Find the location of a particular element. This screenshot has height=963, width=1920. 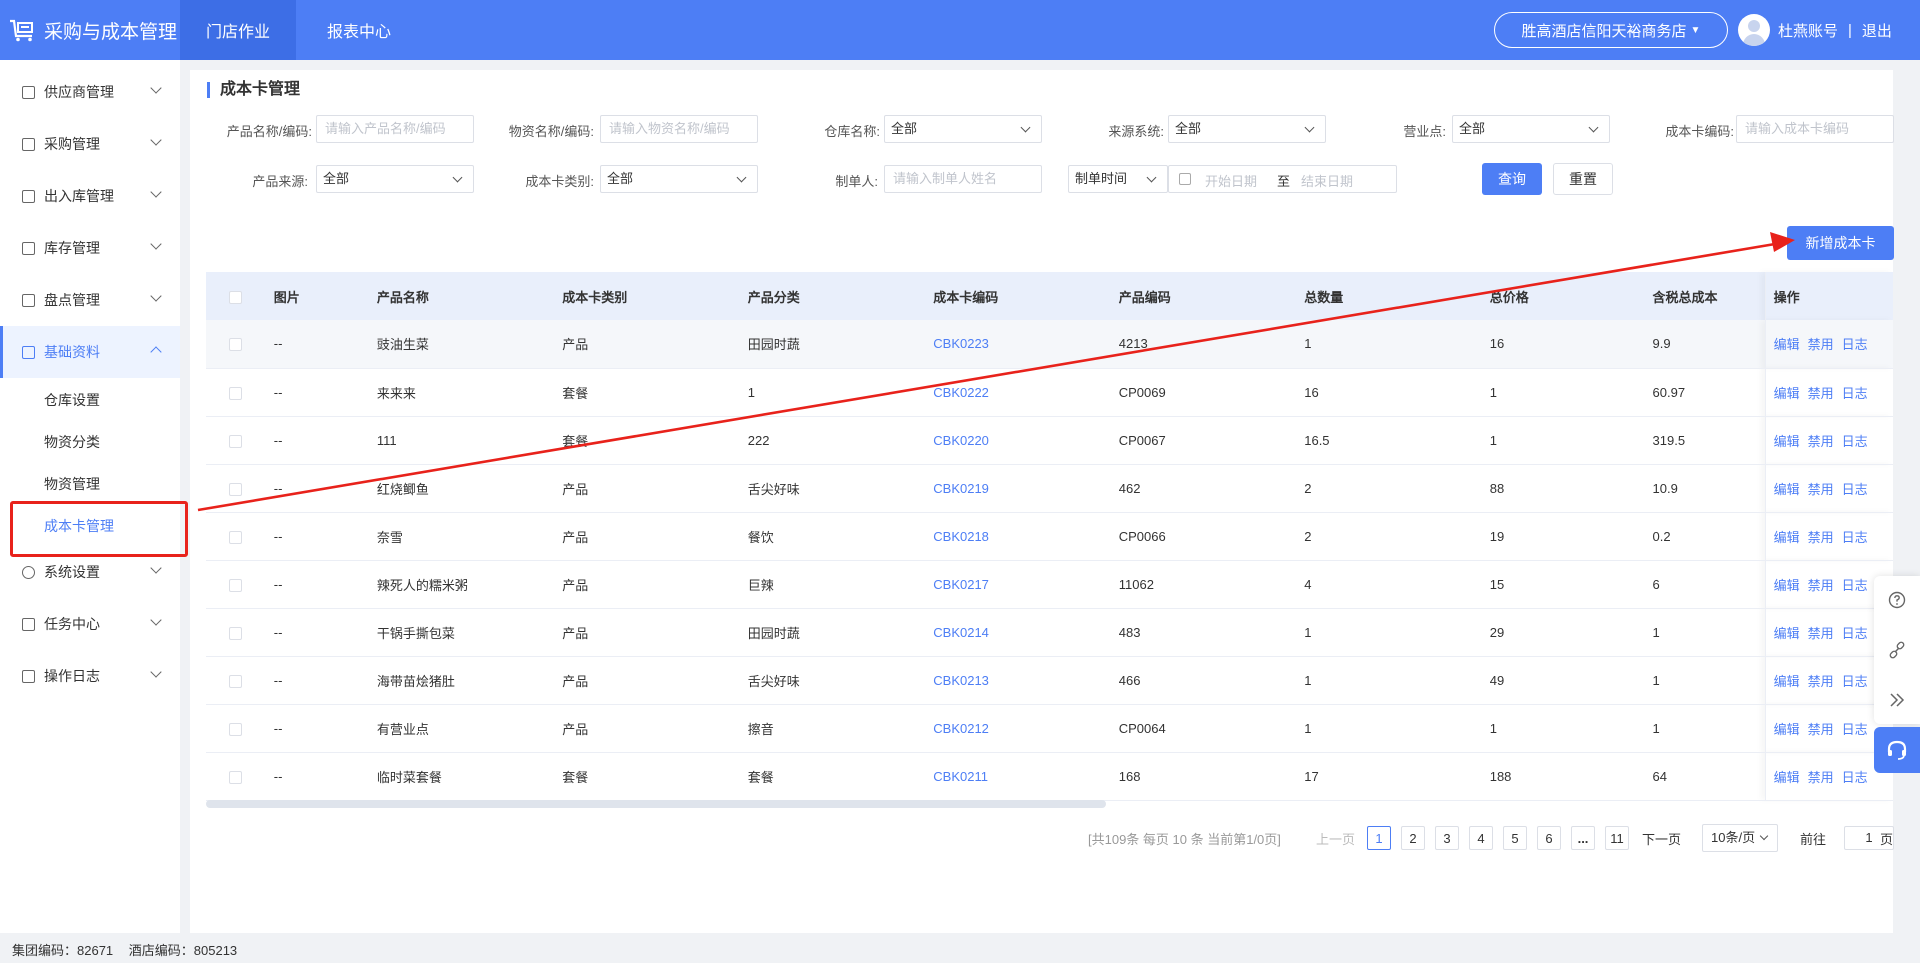

horizontal-scrollbar is located at coordinates (656, 804).